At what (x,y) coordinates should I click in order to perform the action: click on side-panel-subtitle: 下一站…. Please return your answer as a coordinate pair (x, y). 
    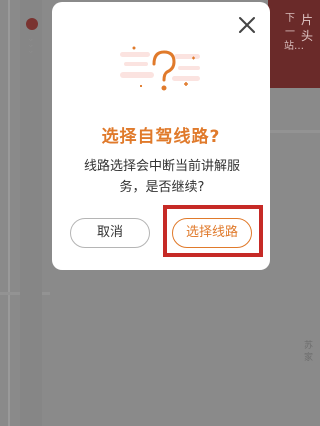
    Looking at the image, I should click on (294, 32).